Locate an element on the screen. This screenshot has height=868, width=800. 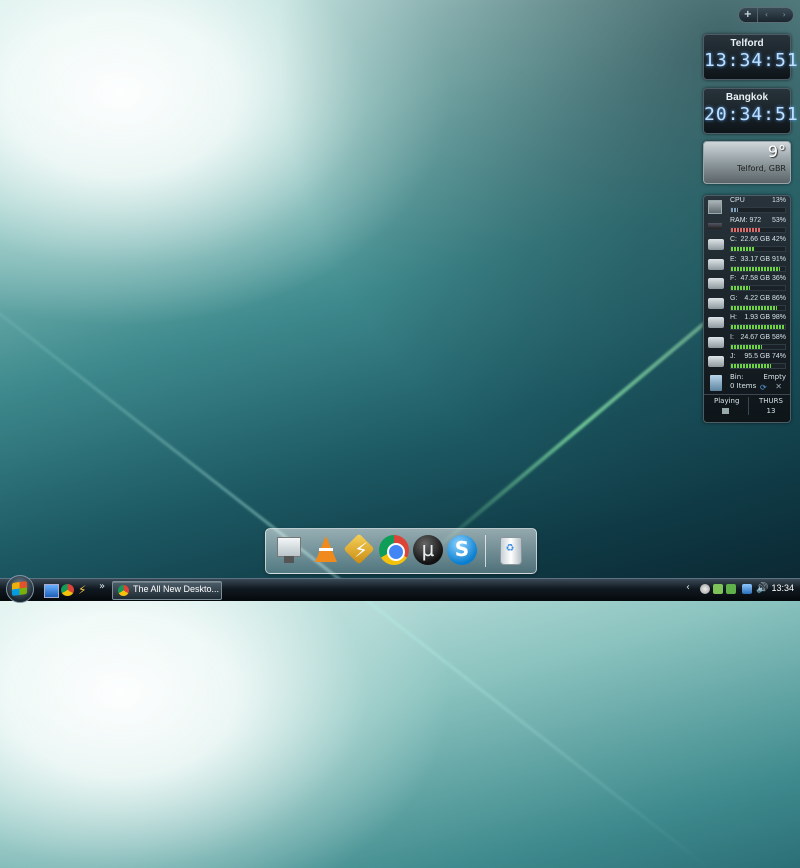
winamp-icon: ⚡ is located at coordinates (359, 549).